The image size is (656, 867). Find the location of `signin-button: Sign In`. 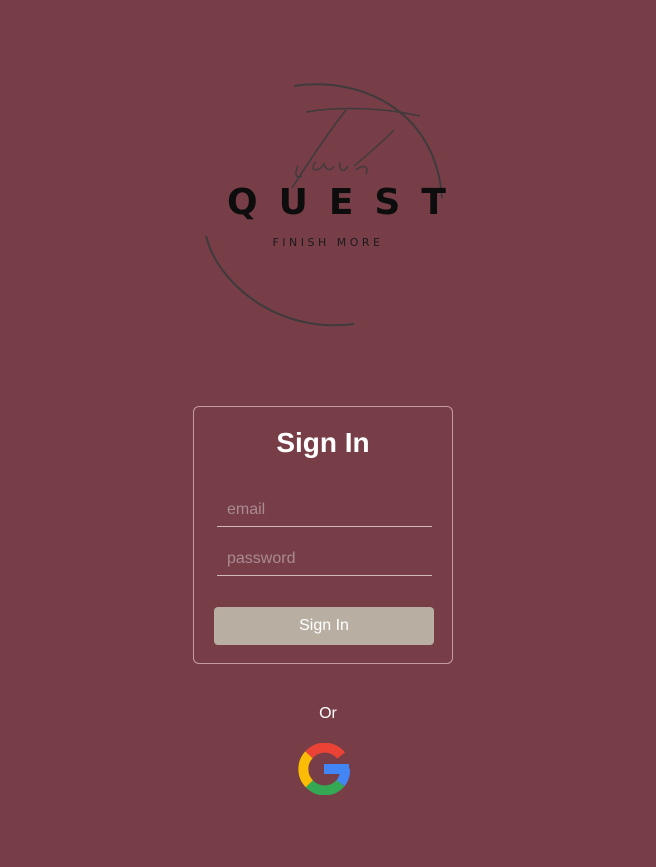

signin-button: Sign In is located at coordinates (324, 626).